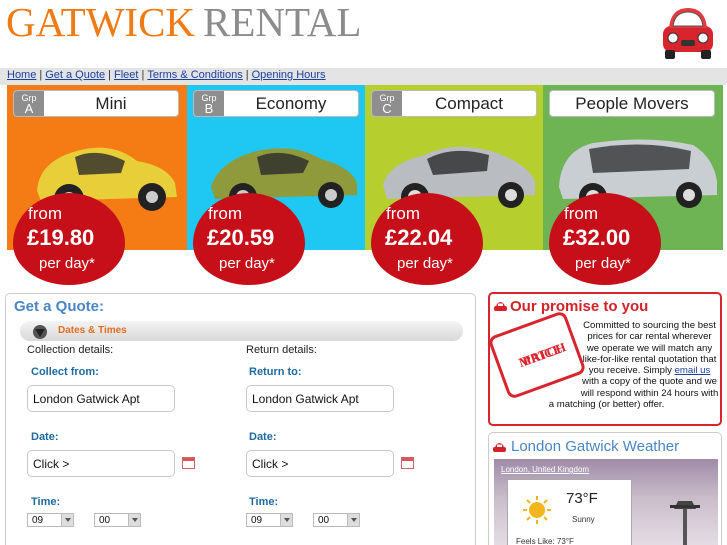 The height and width of the screenshot is (545, 727). Describe the element at coordinates (583, 519) in the screenshot. I see `weather-condition: Sunny` at that location.